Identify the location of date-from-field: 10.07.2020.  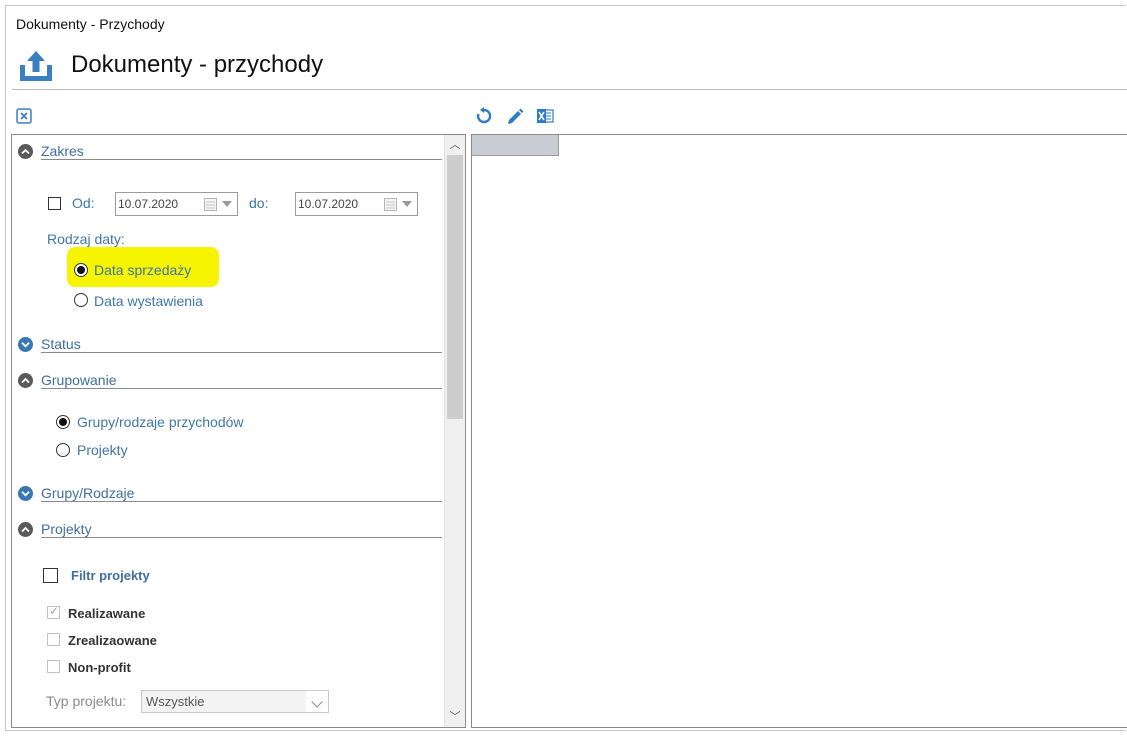
(176, 204).